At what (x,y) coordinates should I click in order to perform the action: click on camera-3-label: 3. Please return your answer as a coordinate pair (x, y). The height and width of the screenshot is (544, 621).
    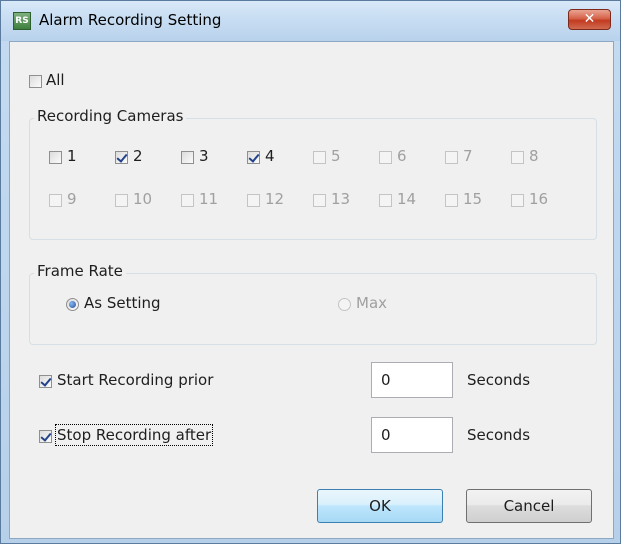
    Looking at the image, I should click on (204, 156).